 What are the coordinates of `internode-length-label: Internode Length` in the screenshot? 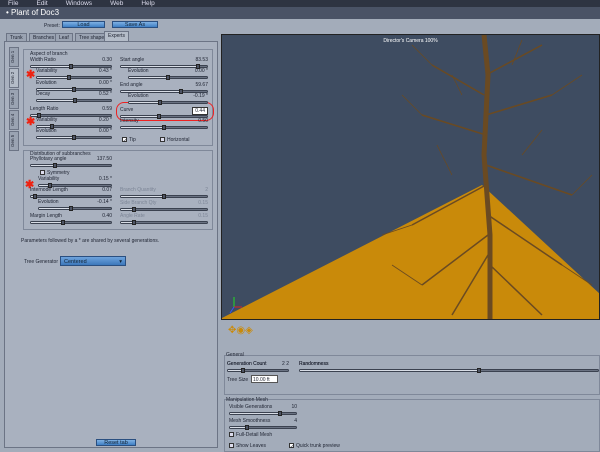 It's located at (49, 190).